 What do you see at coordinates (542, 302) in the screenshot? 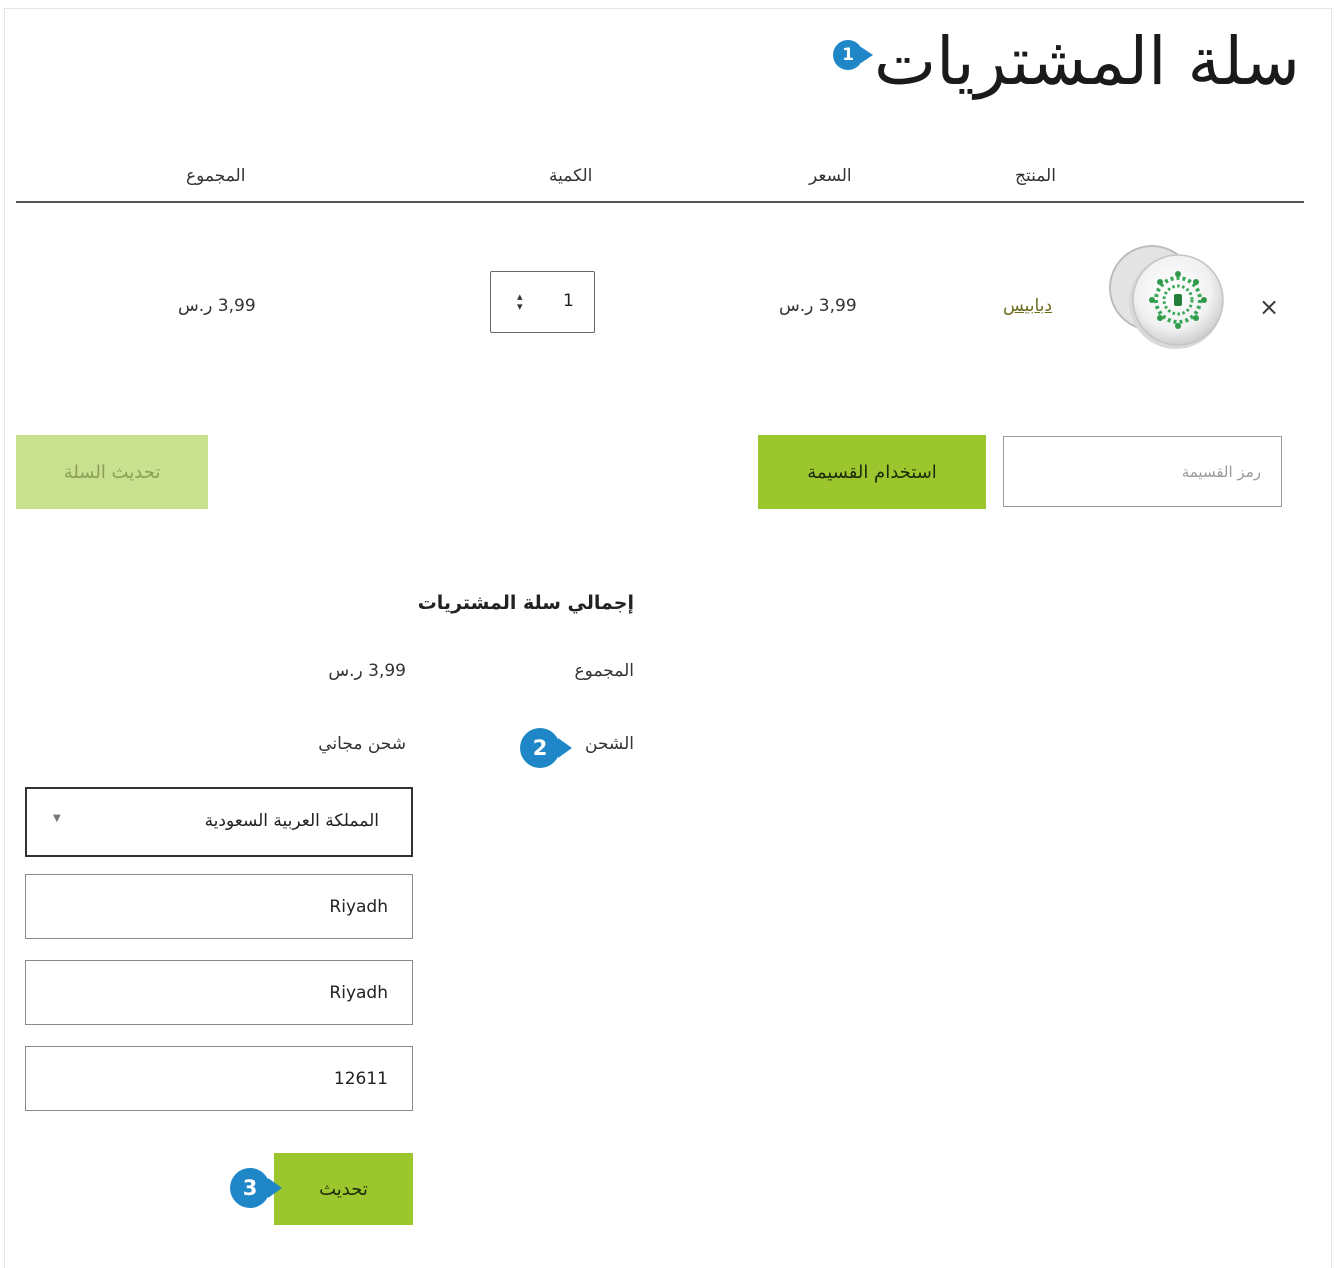
I see `quantity-stepper: ▴ ▾ 1` at bounding box center [542, 302].